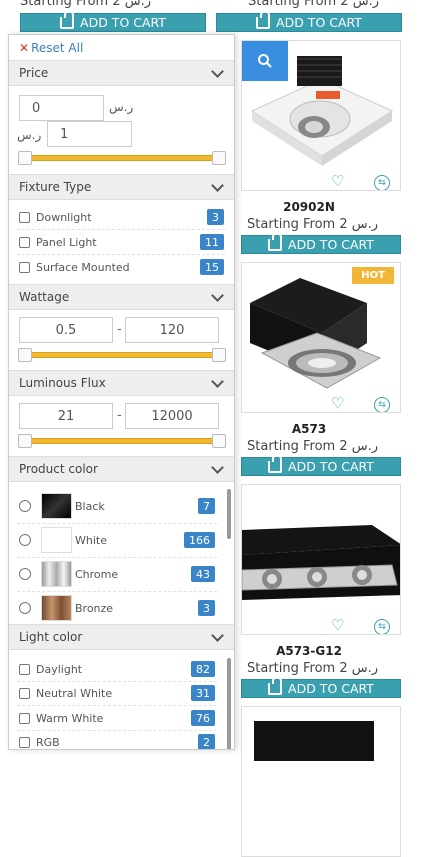  I want to click on currency-label: ر.س, so click(121, 107).